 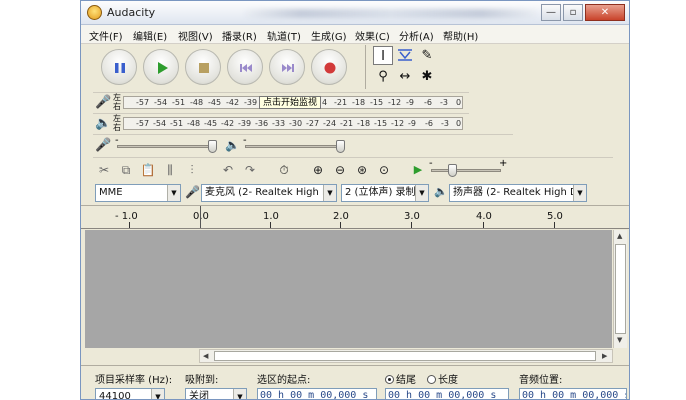 I want to click on meter-tick: -36, so click(x=262, y=123).